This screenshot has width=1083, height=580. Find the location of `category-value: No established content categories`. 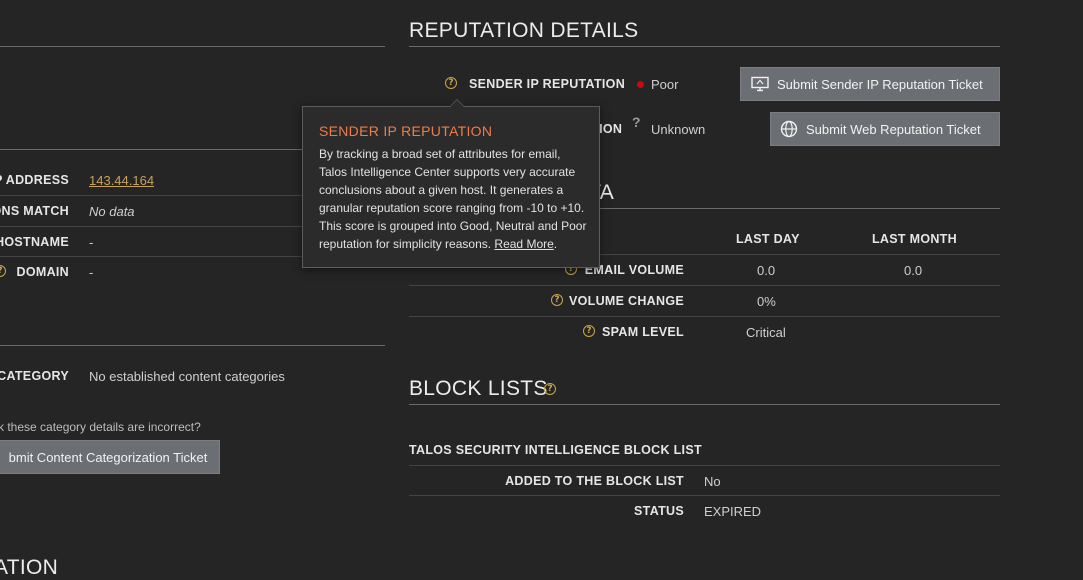

category-value: No established content categories is located at coordinates (187, 376).